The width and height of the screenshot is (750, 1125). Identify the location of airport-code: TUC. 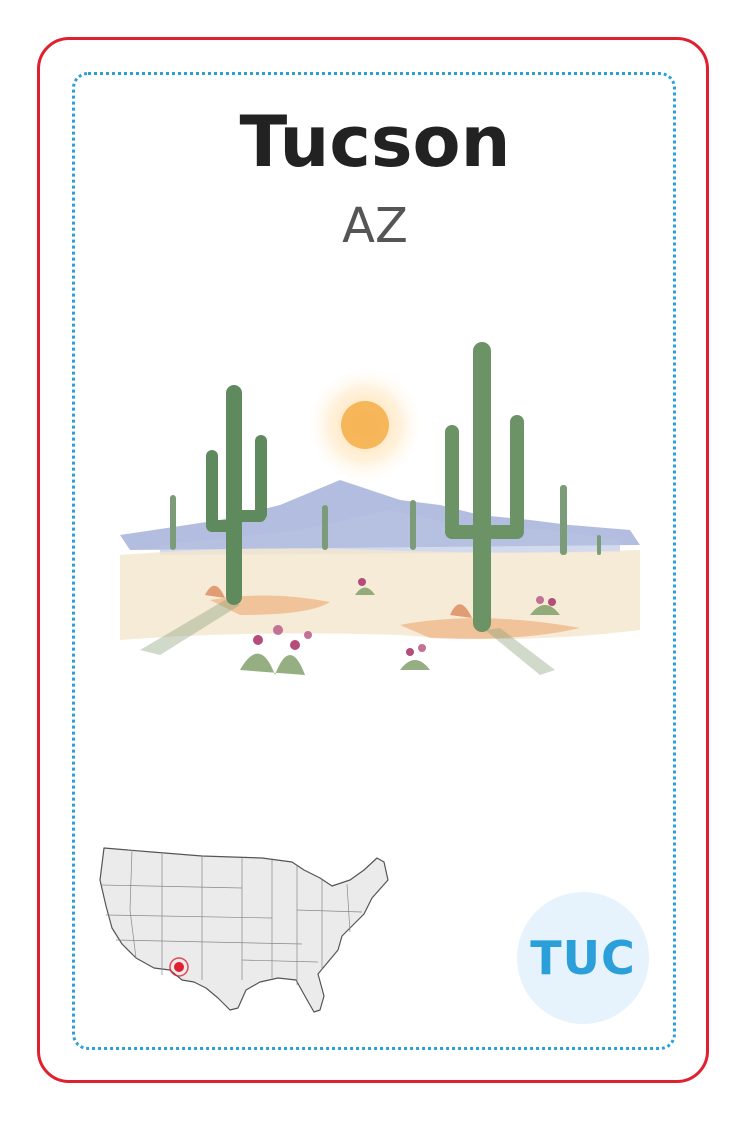
(583, 958).